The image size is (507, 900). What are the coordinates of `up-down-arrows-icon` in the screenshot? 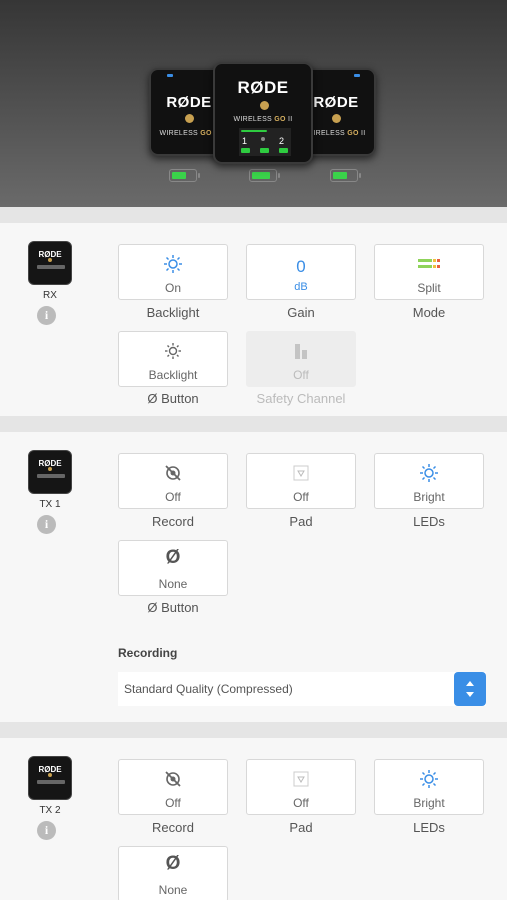 It's located at (470, 689).